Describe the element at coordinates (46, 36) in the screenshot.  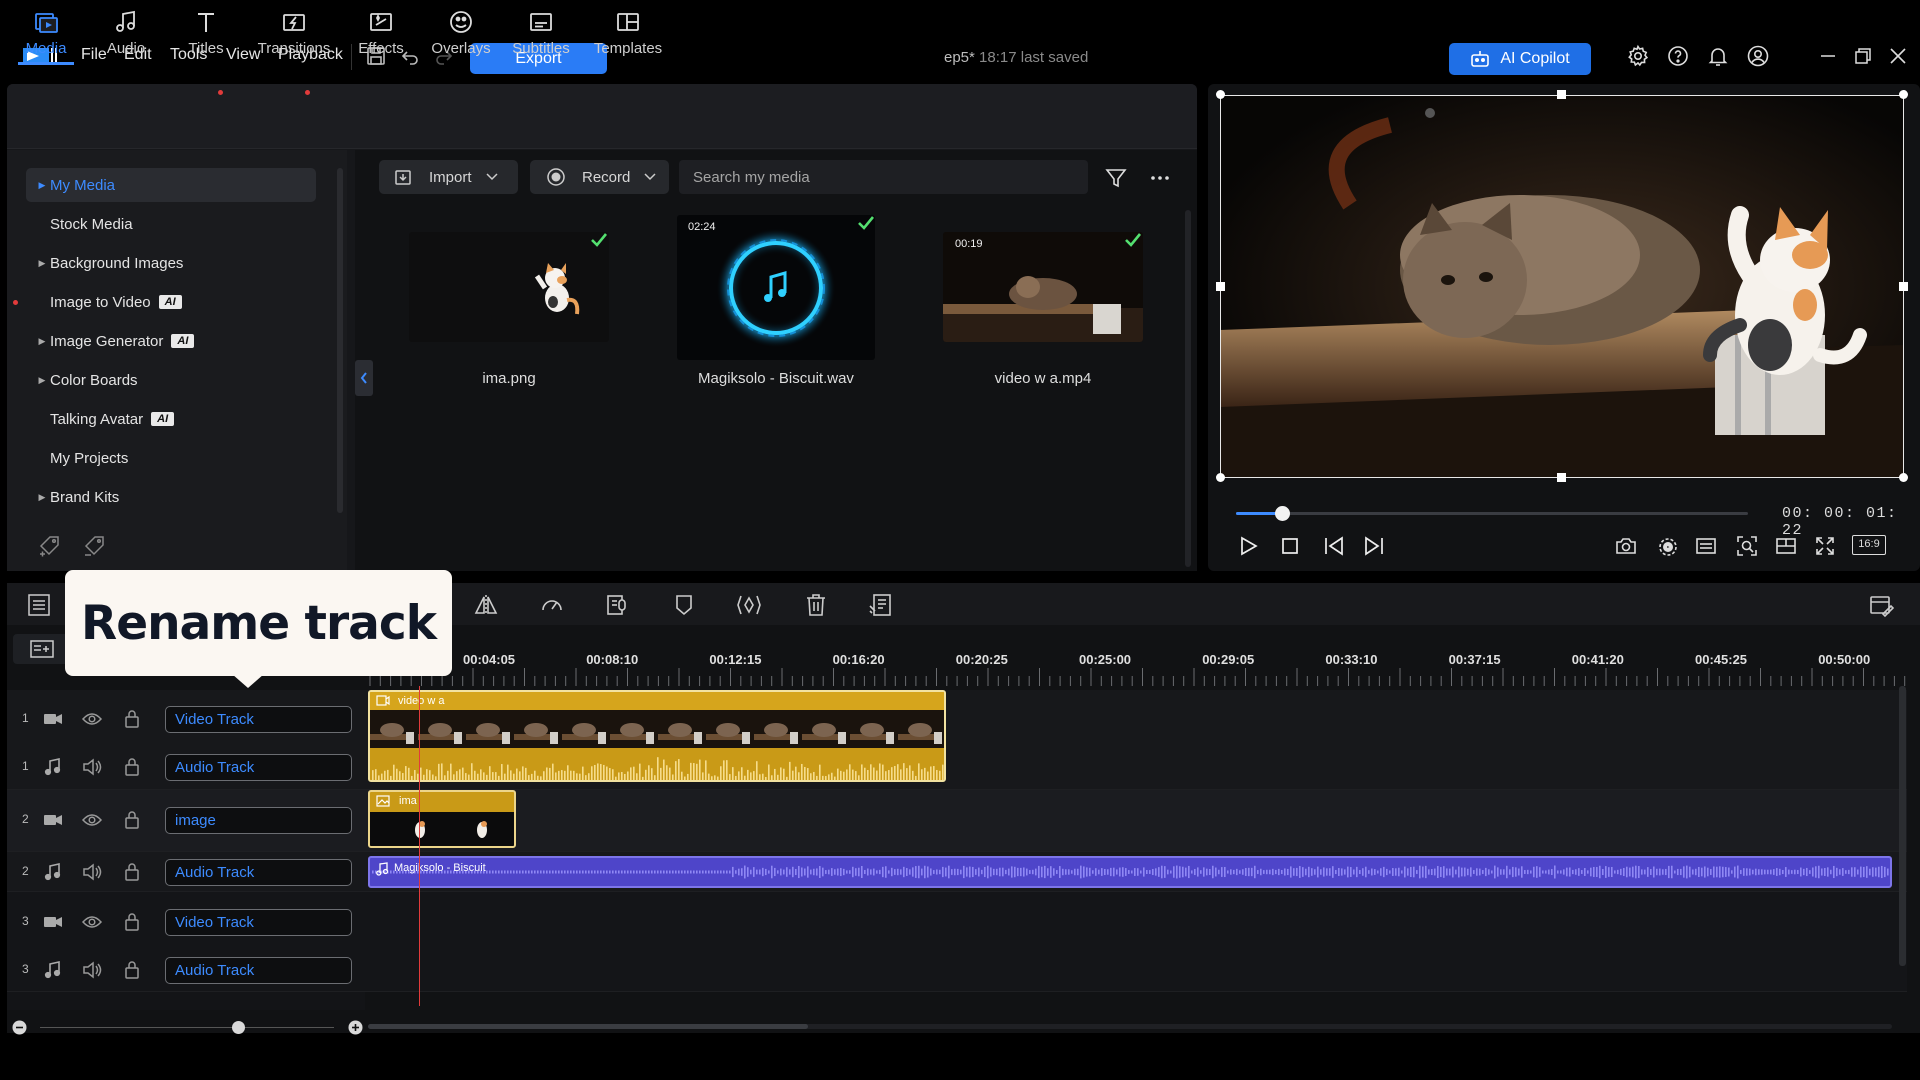
I see `tab-media: Media` at that location.